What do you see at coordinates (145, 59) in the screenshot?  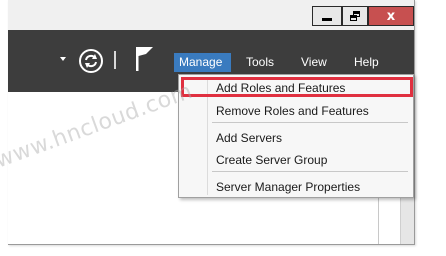 I see `flag-icon` at bounding box center [145, 59].